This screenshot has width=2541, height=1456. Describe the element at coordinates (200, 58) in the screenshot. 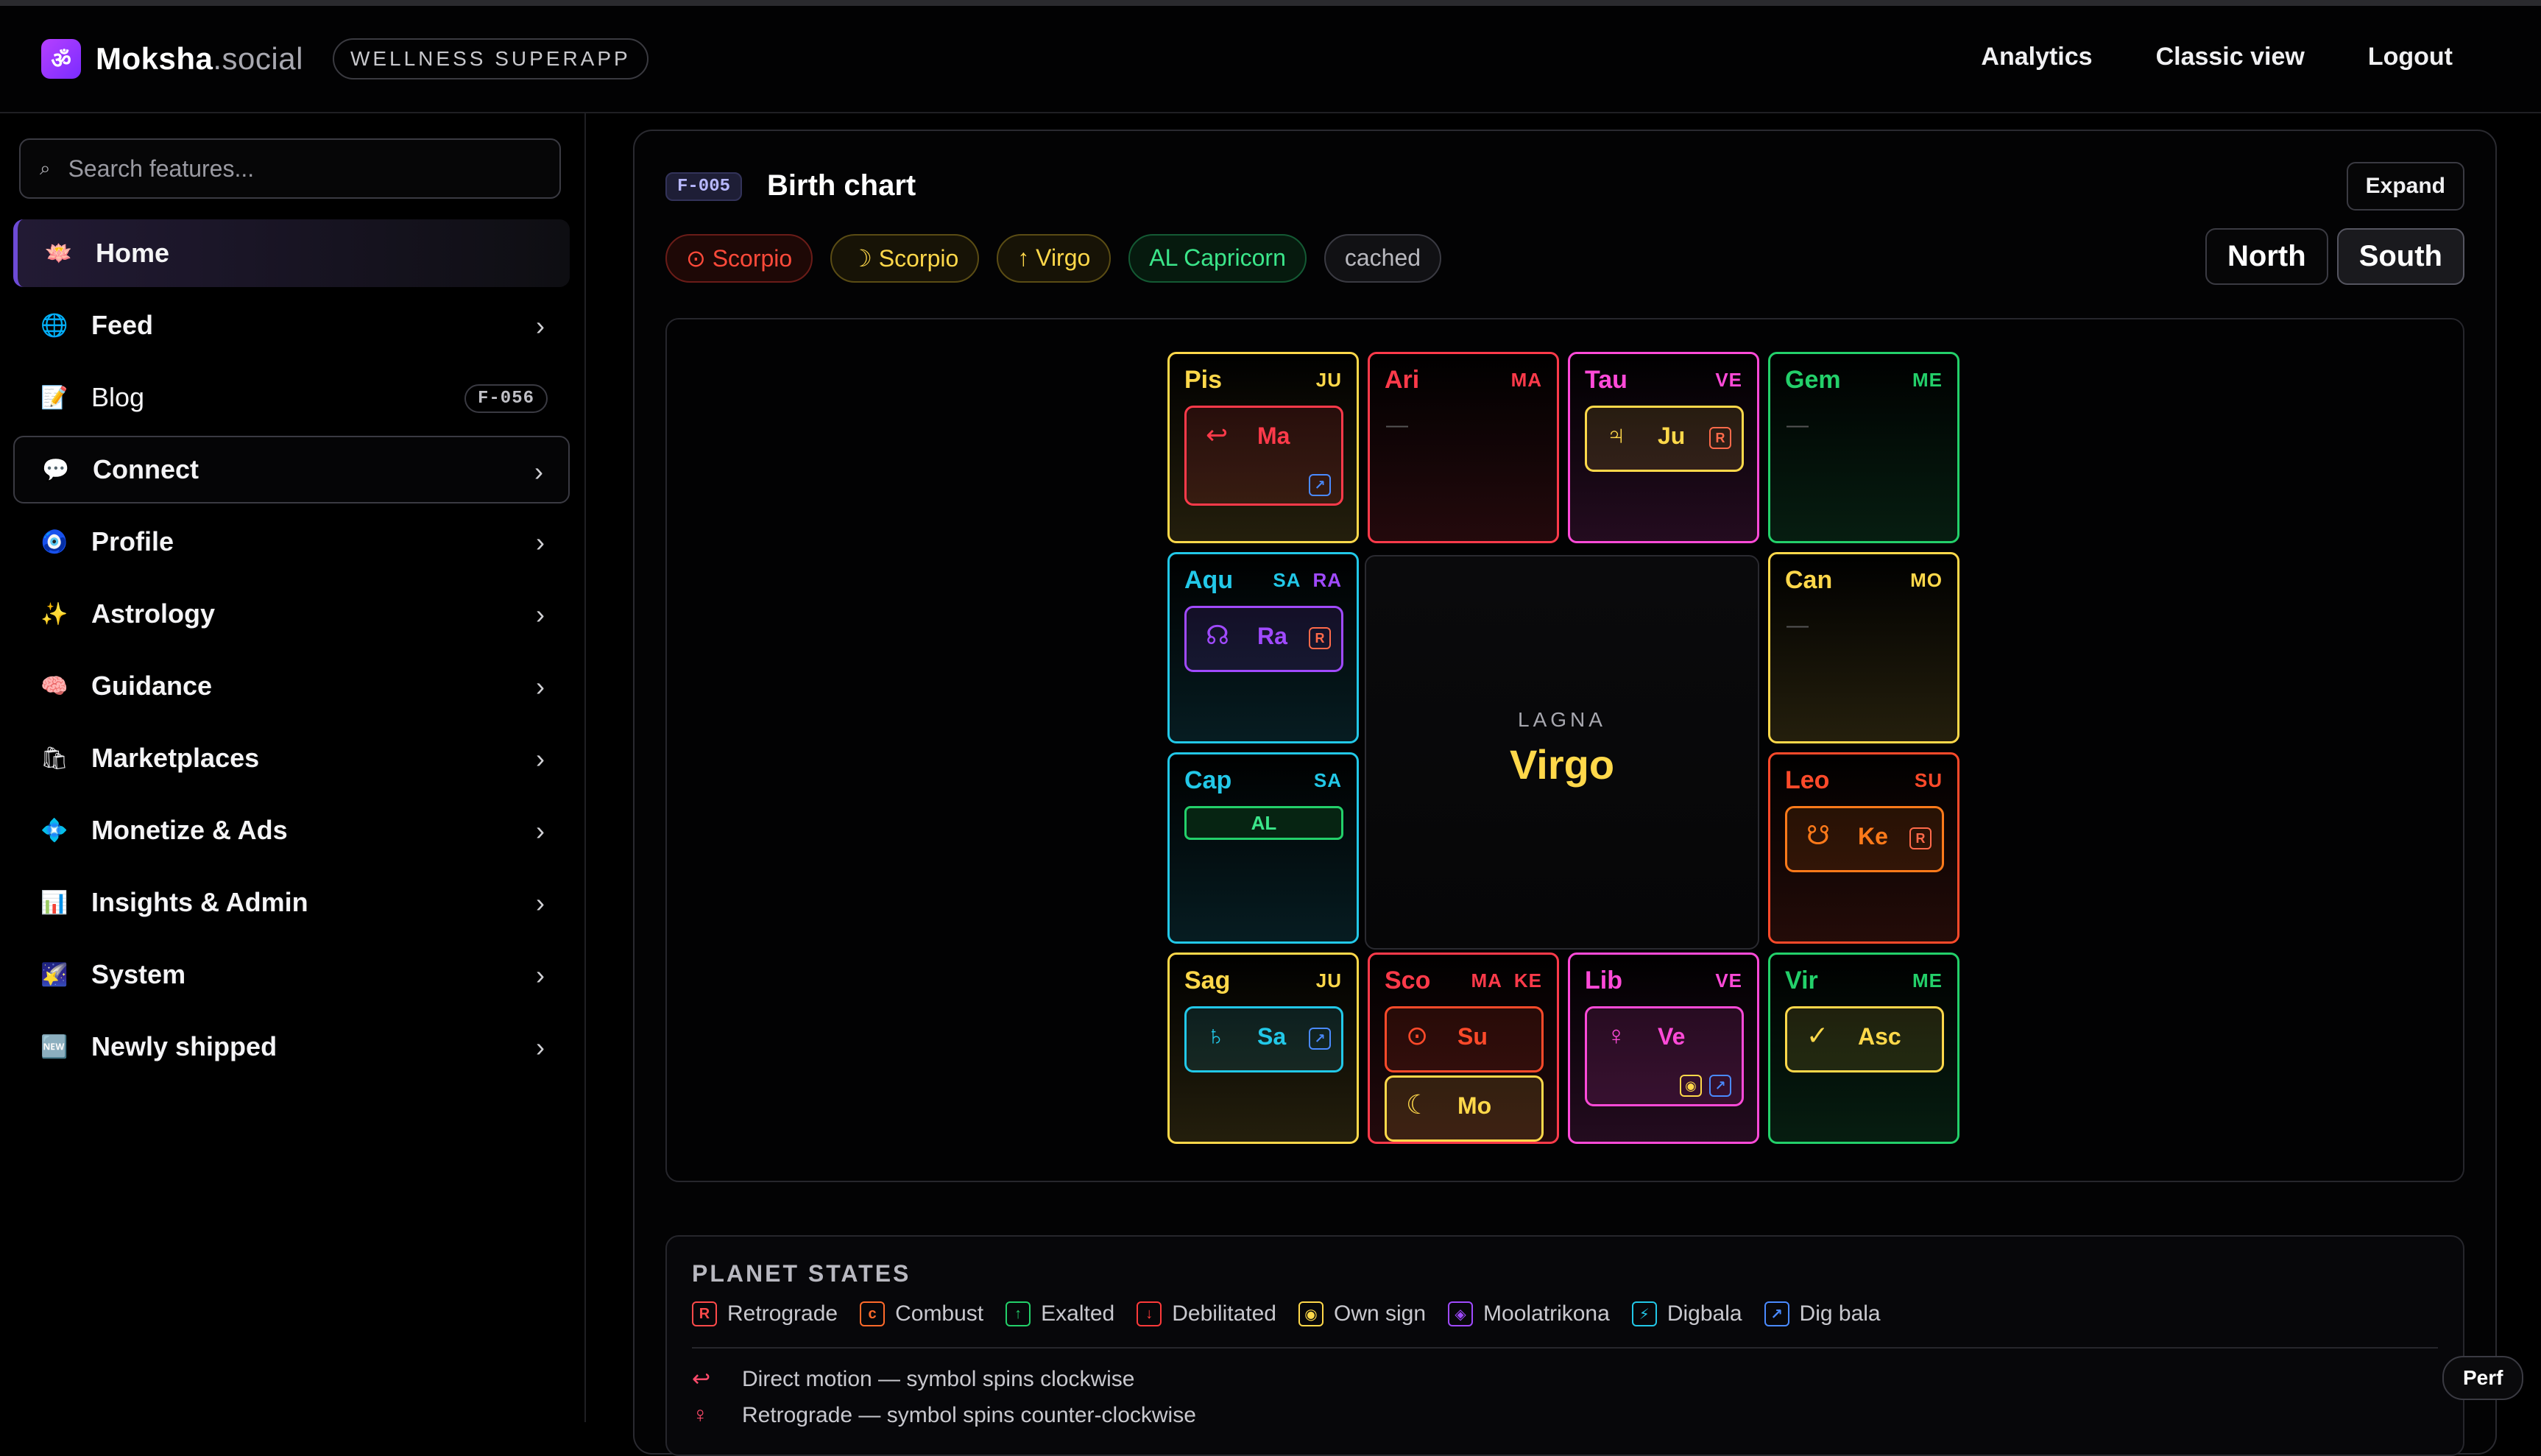

I see `app-title: Moksha.social` at that location.